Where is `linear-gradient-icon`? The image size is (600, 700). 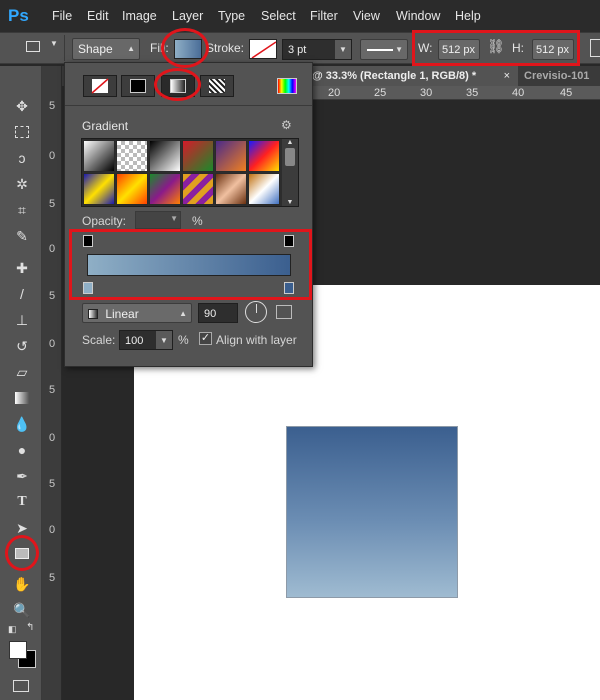 linear-gradient-icon is located at coordinates (93, 314).